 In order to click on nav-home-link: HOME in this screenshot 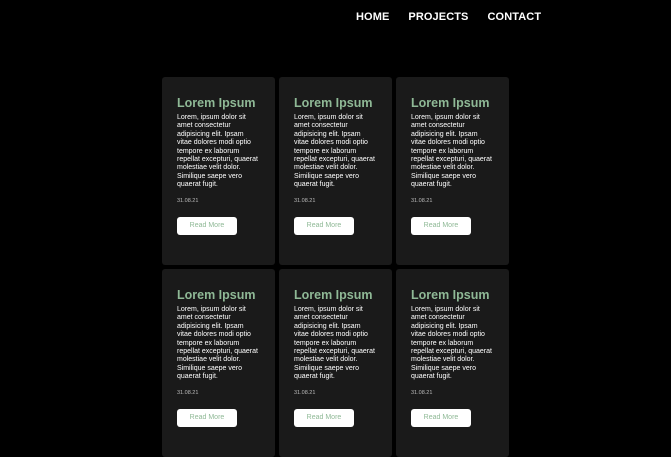, I will do `click(372, 17)`.